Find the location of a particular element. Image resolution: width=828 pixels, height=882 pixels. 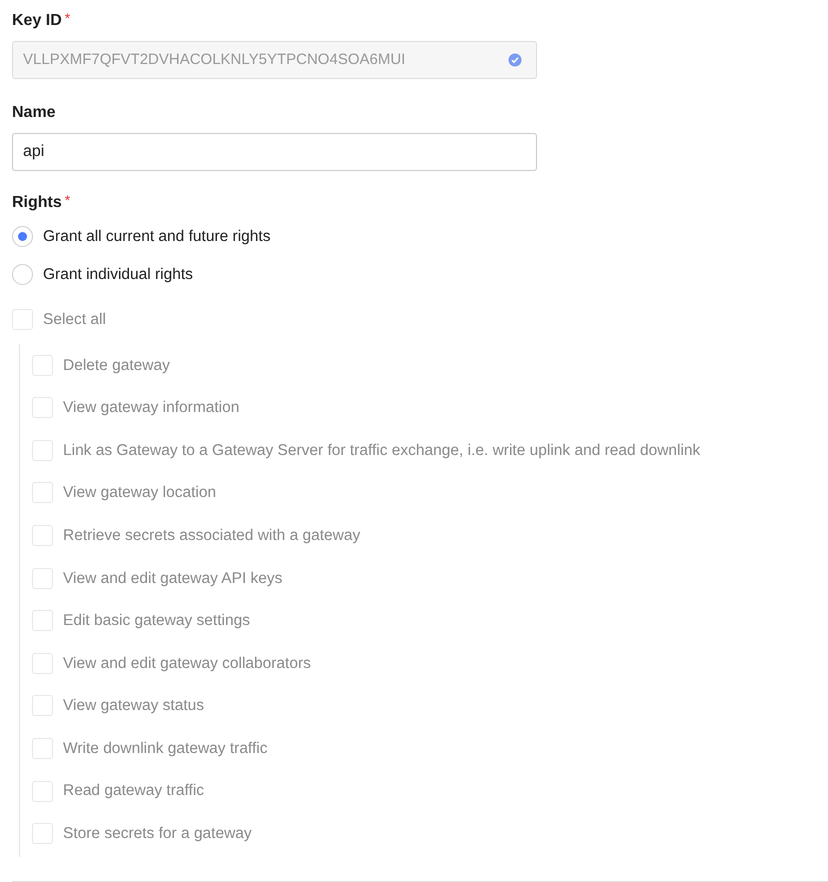

checkbox-label: Delete gateway is located at coordinates (116, 366).